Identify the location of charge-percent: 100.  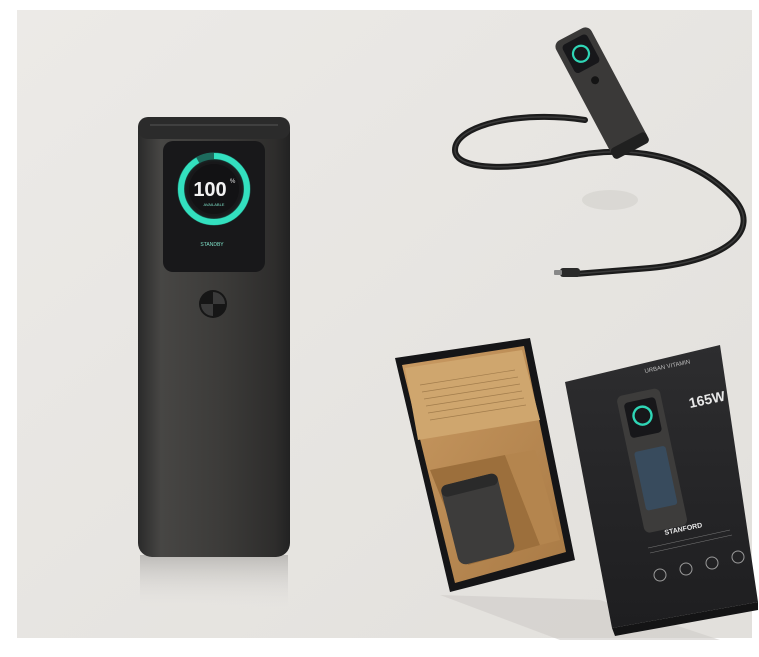
(209, 190).